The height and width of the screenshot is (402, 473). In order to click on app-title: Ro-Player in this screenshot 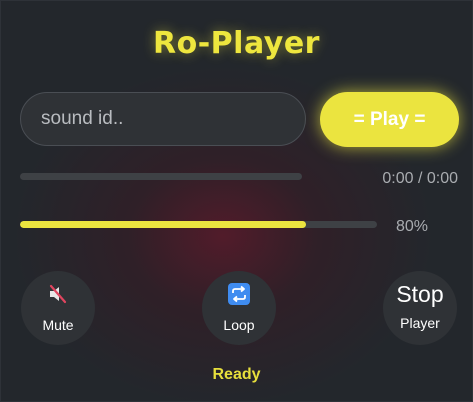, I will do `click(236, 43)`.